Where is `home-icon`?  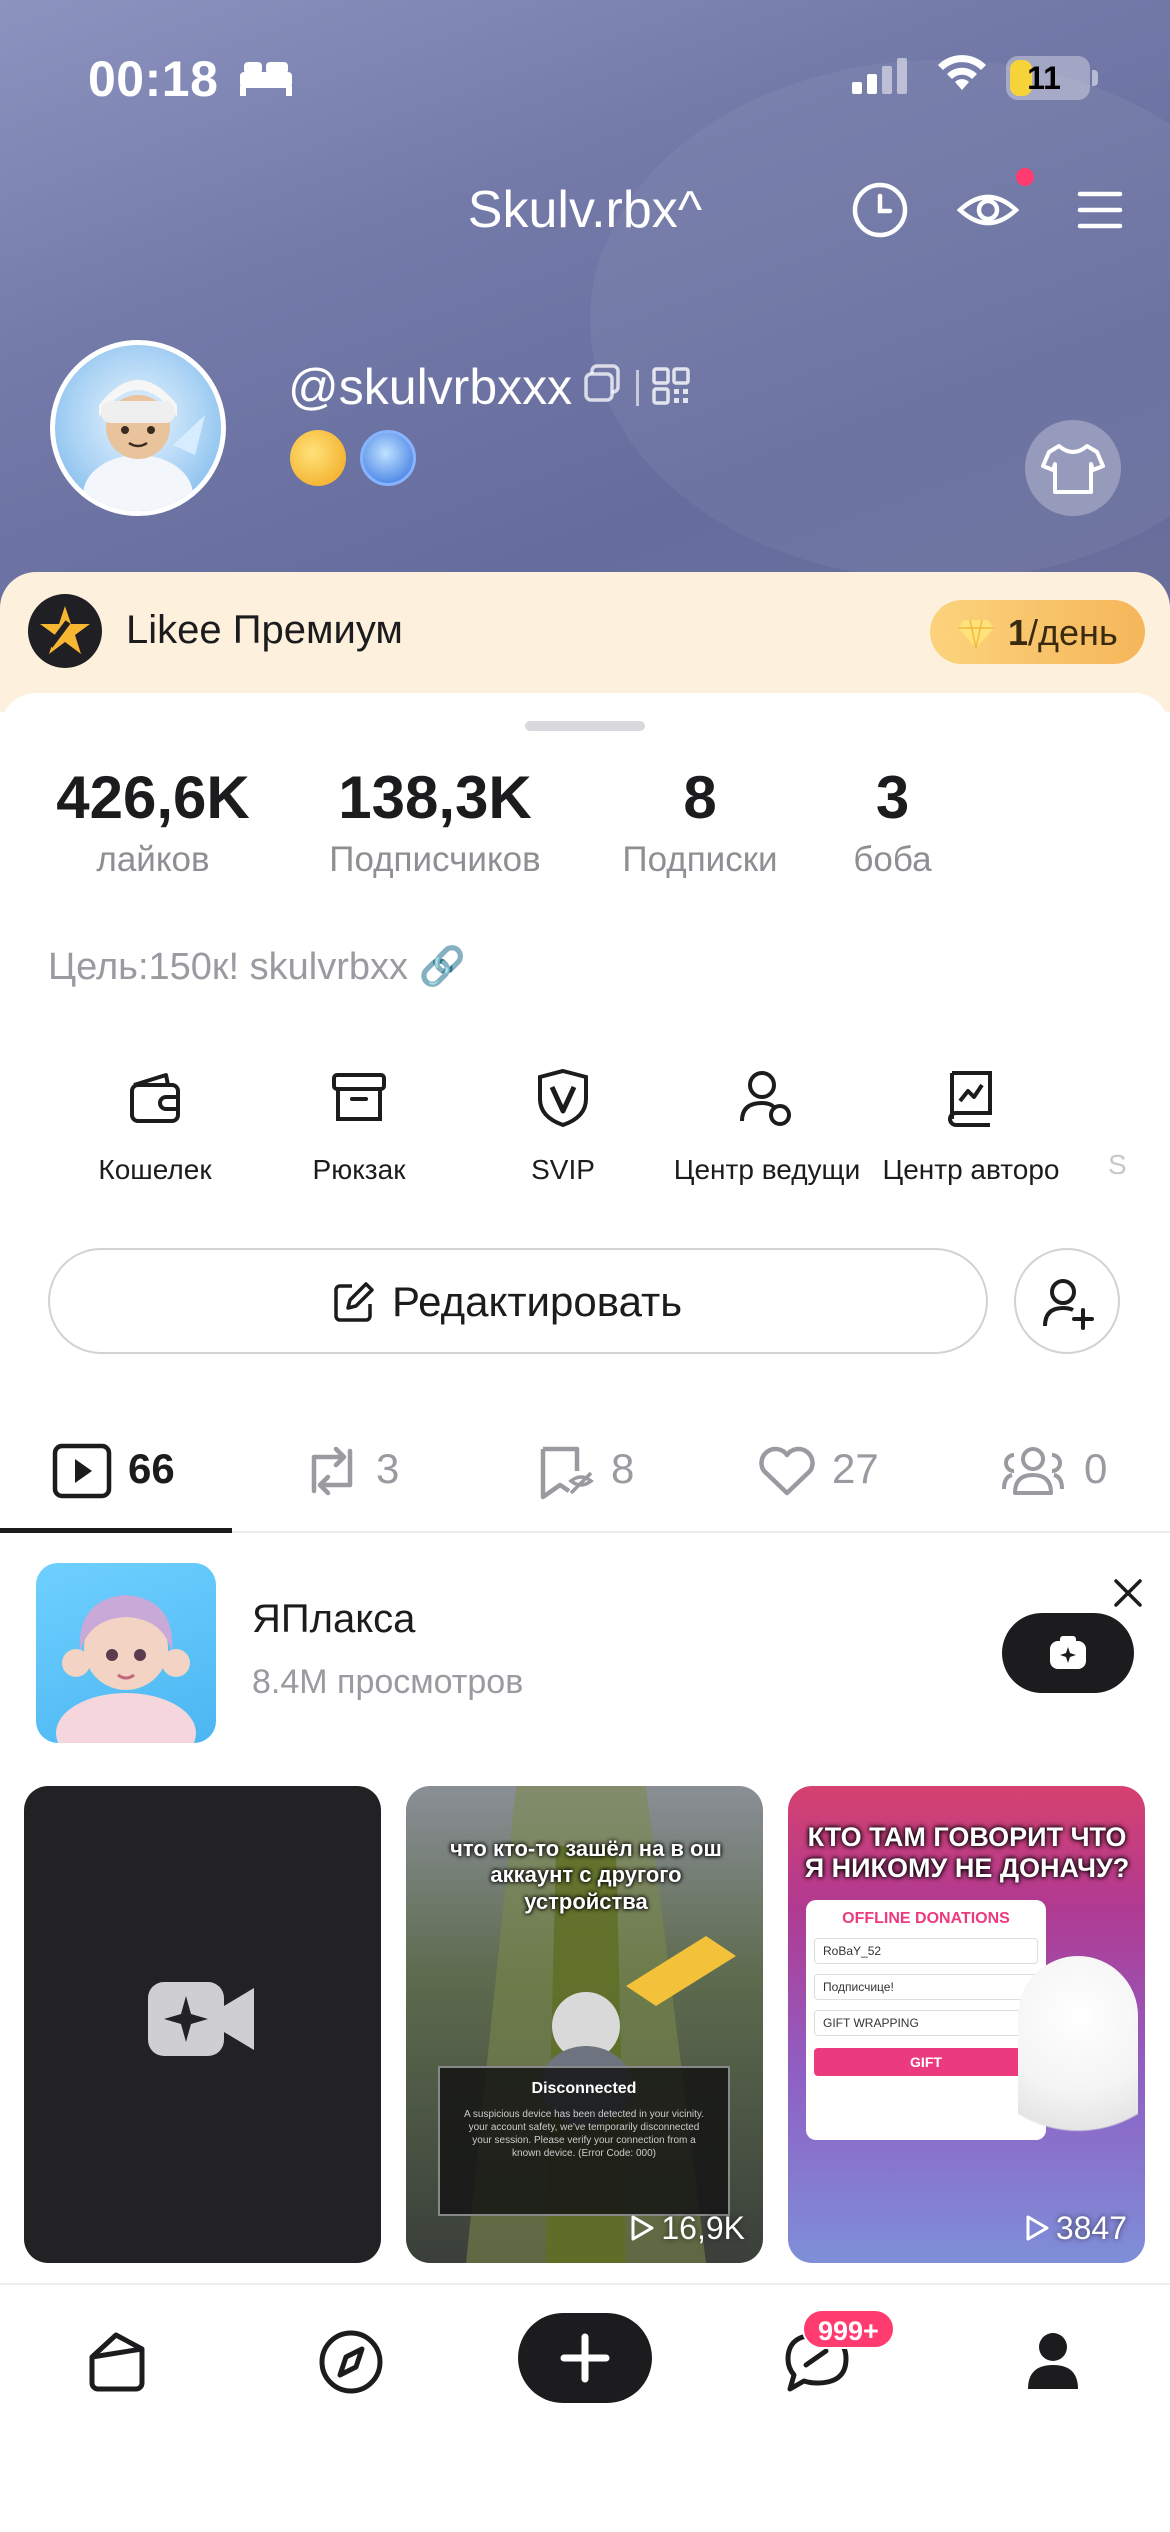 home-icon is located at coordinates (117, 2362).